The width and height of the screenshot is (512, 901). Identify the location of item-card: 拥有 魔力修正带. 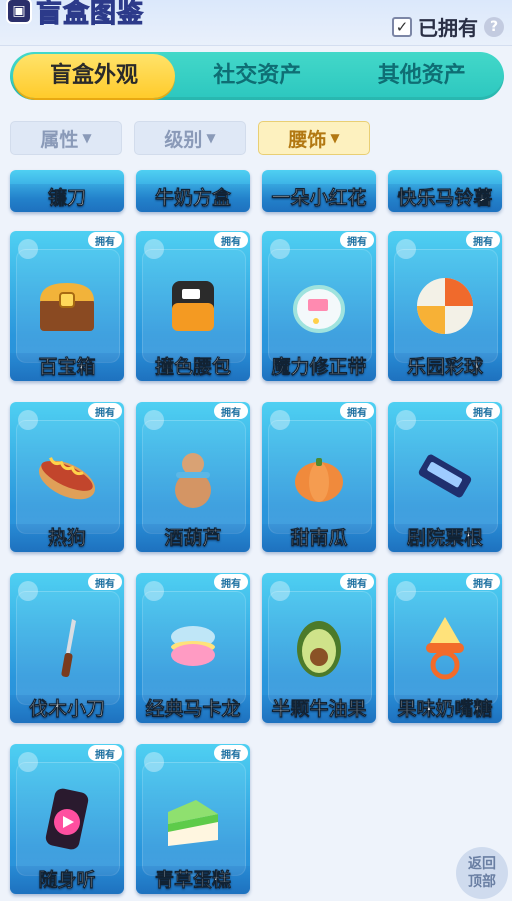
(319, 306).